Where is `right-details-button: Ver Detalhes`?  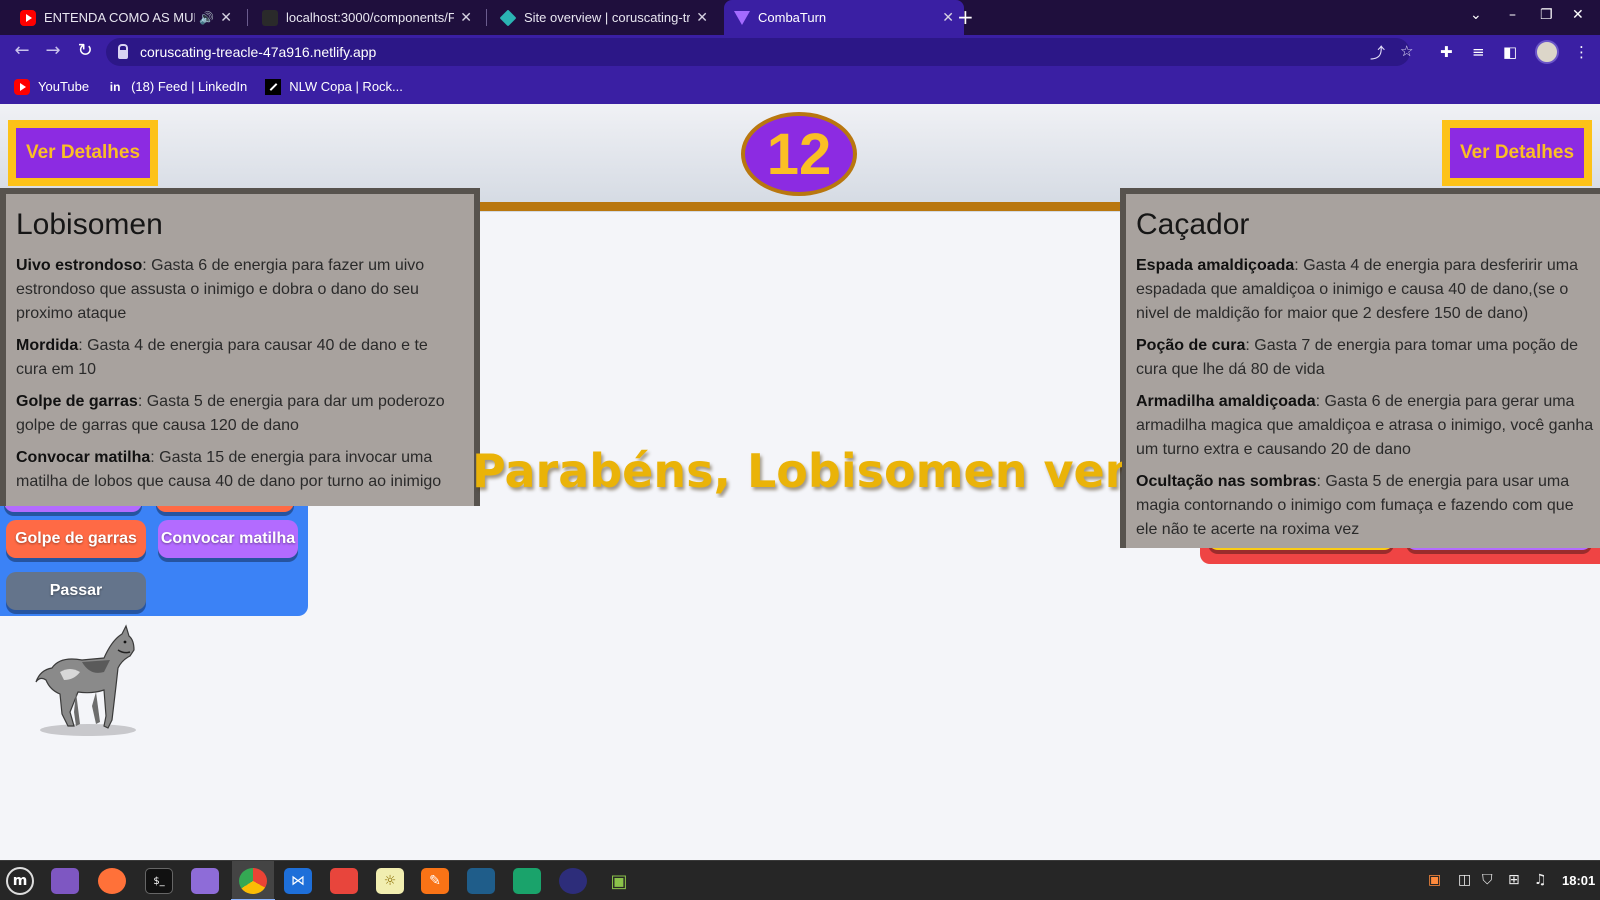 right-details-button: Ver Detalhes is located at coordinates (1517, 153).